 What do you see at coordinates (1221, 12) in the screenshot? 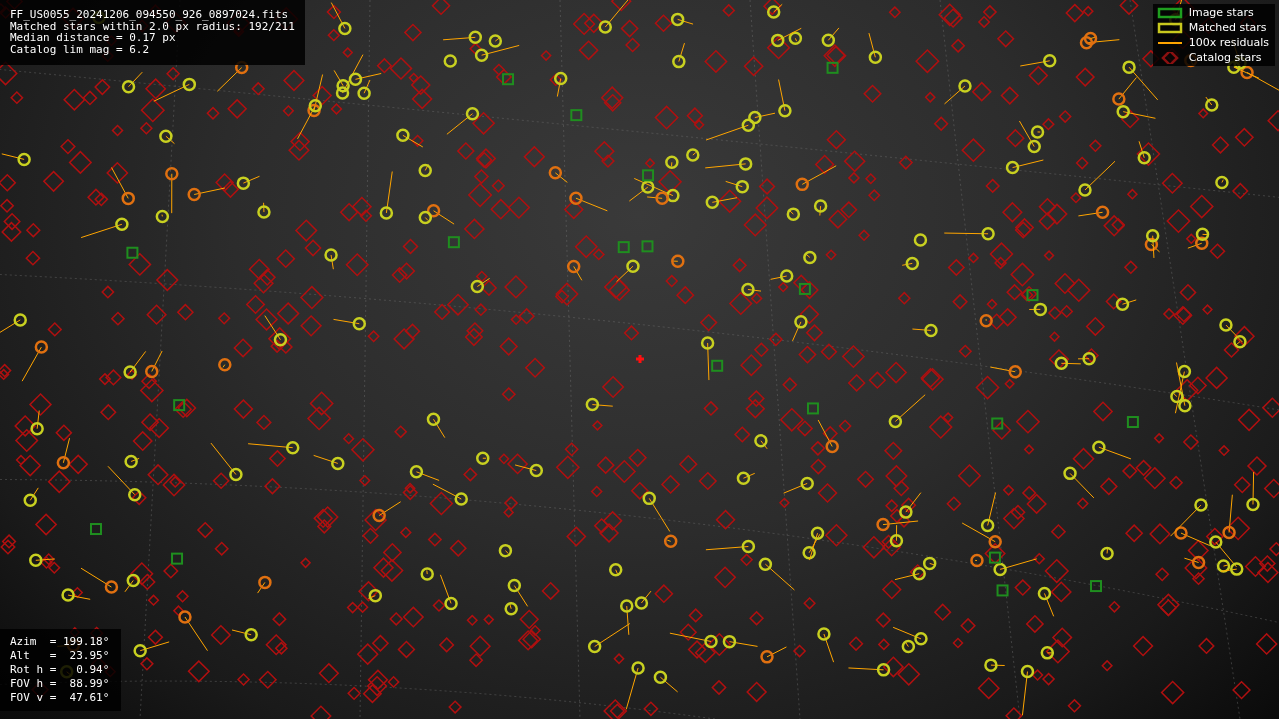
I see `legend-label: Image stars` at bounding box center [1221, 12].